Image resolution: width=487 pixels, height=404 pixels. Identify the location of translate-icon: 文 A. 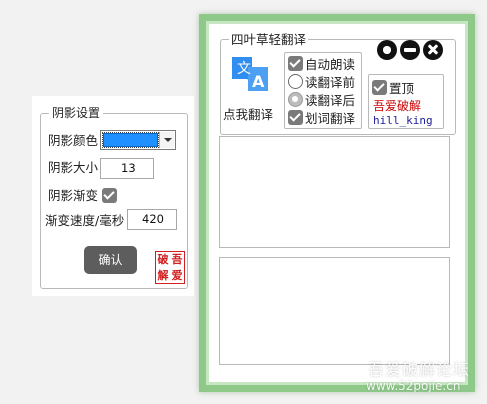
(250, 73).